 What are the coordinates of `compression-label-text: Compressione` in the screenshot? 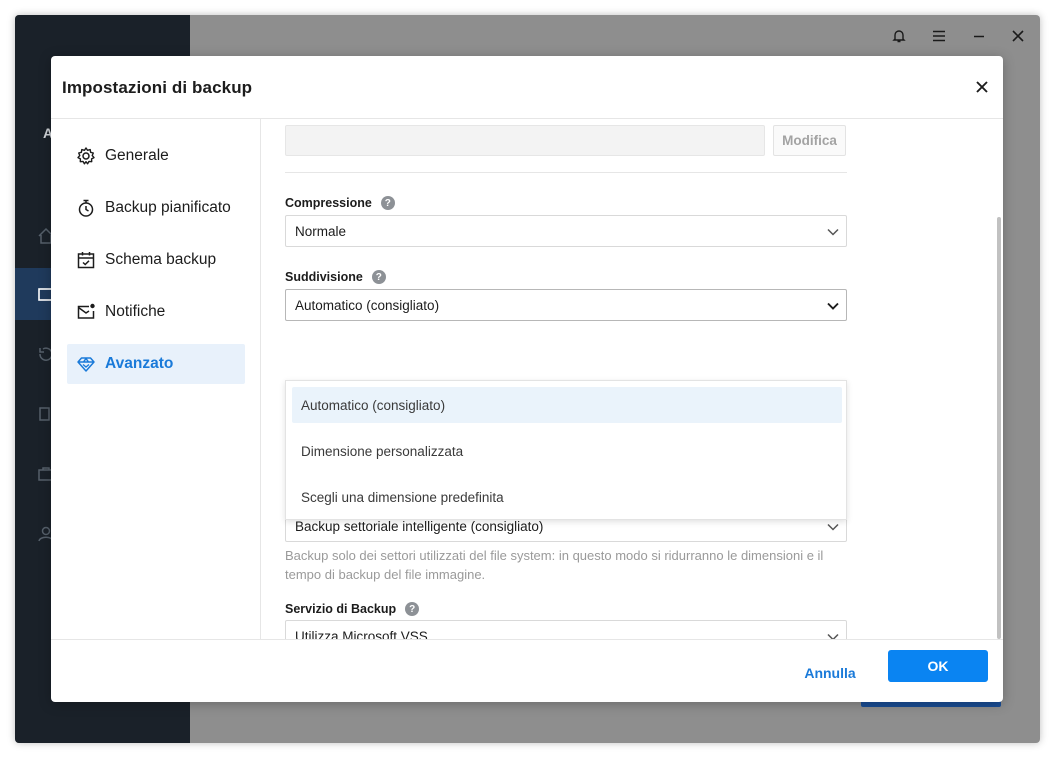 It's located at (328, 203).